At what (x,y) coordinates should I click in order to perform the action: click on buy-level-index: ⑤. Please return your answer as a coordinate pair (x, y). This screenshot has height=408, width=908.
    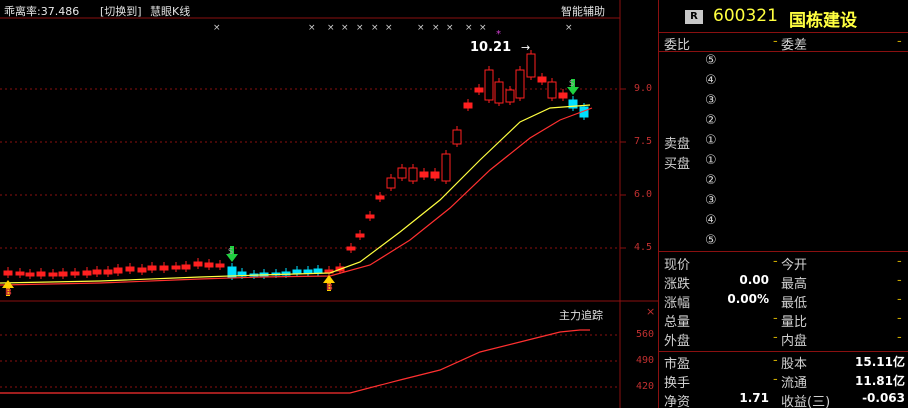
    Looking at the image, I should click on (711, 240).